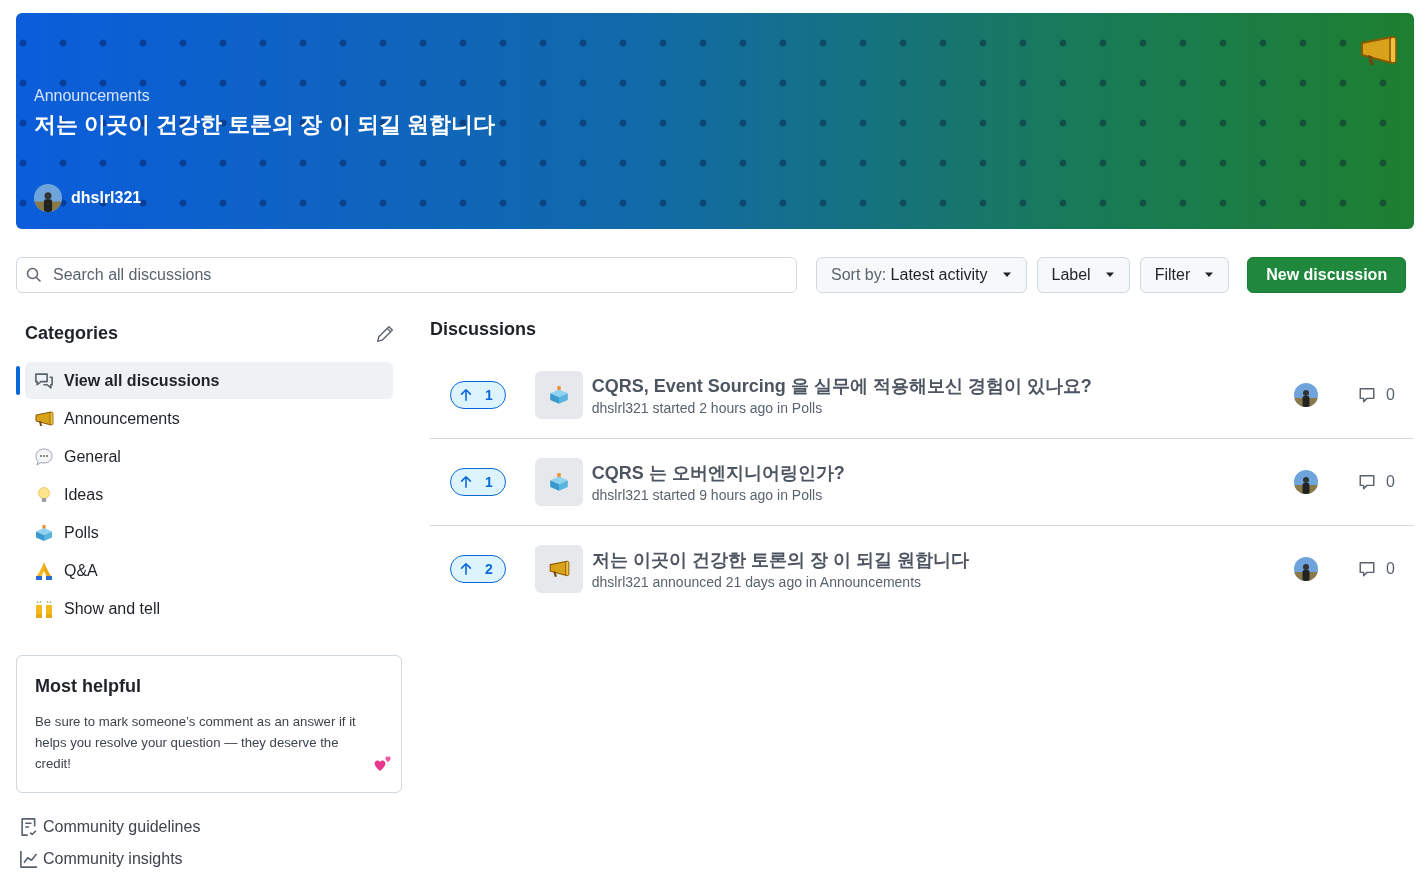  I want to click on card-title: Most helpful, so click(88, 686).